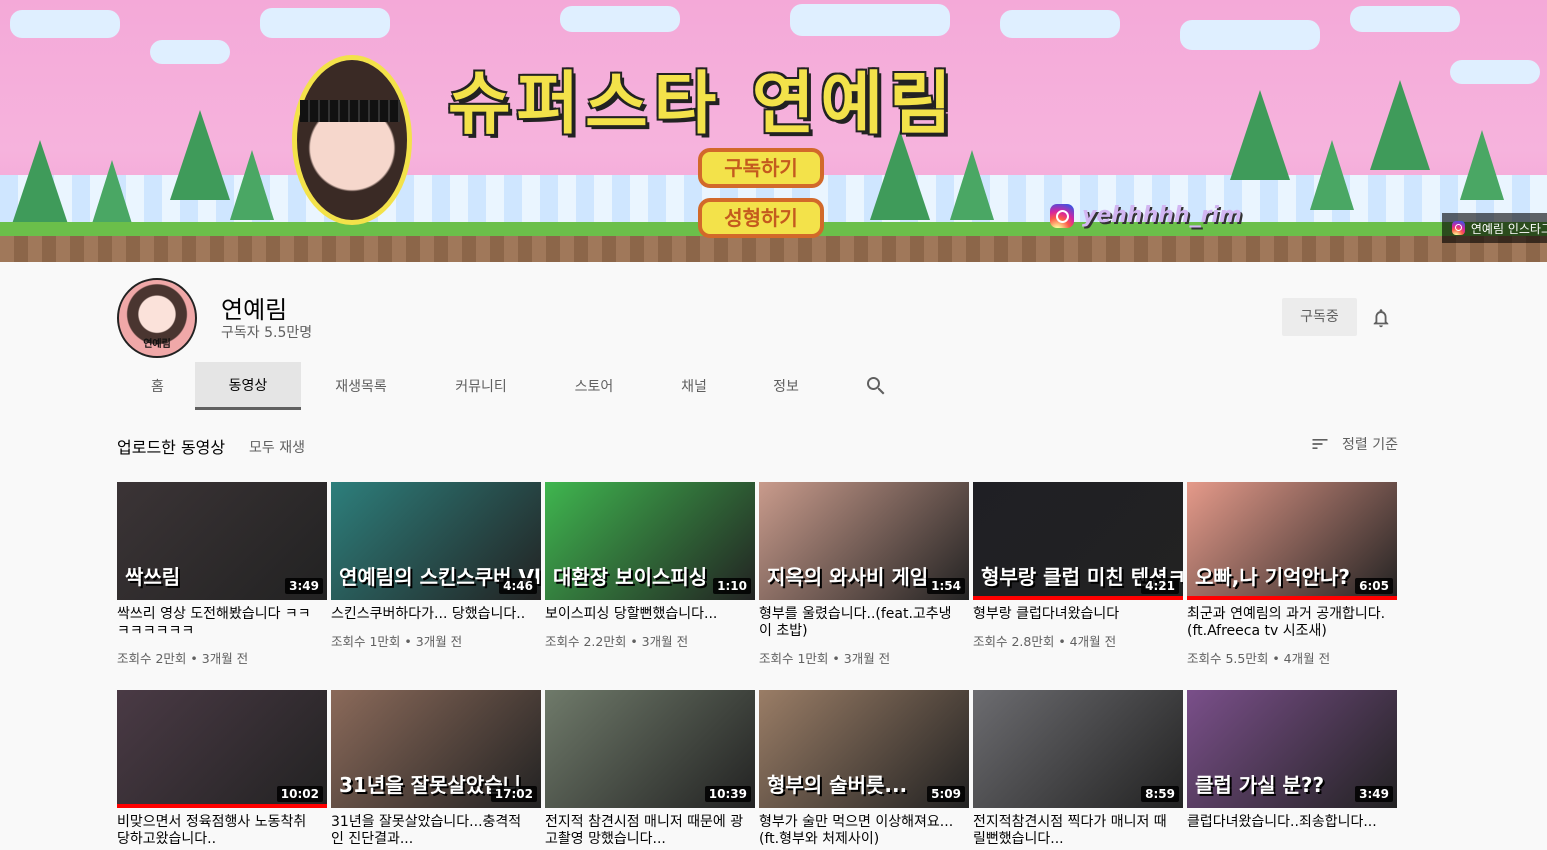 Image resolution: width=1547 pixels, height=850 pixels. Describe the element at coordinates (436, 541) in the screenshot. I see `video-thumbnail: 연예림의 스킨스쿠버 Vlog4:46` at that location.